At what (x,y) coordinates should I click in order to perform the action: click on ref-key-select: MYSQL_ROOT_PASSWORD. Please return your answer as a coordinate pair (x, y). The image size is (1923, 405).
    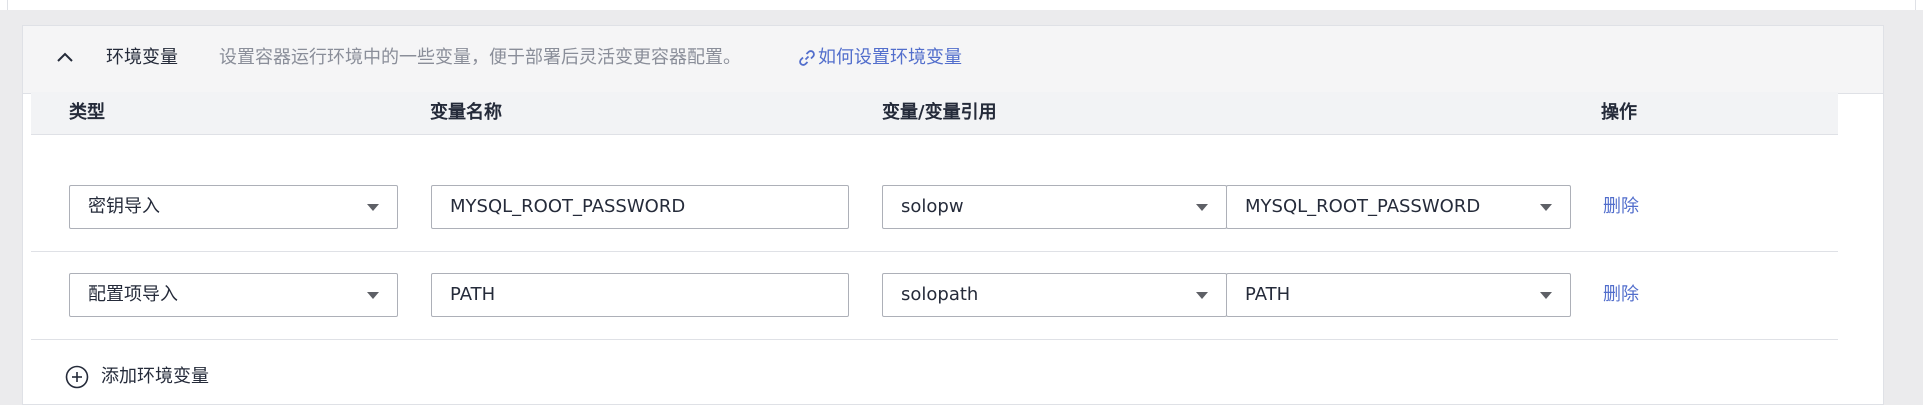
    Looking at the image, I should click on (1398, 207).